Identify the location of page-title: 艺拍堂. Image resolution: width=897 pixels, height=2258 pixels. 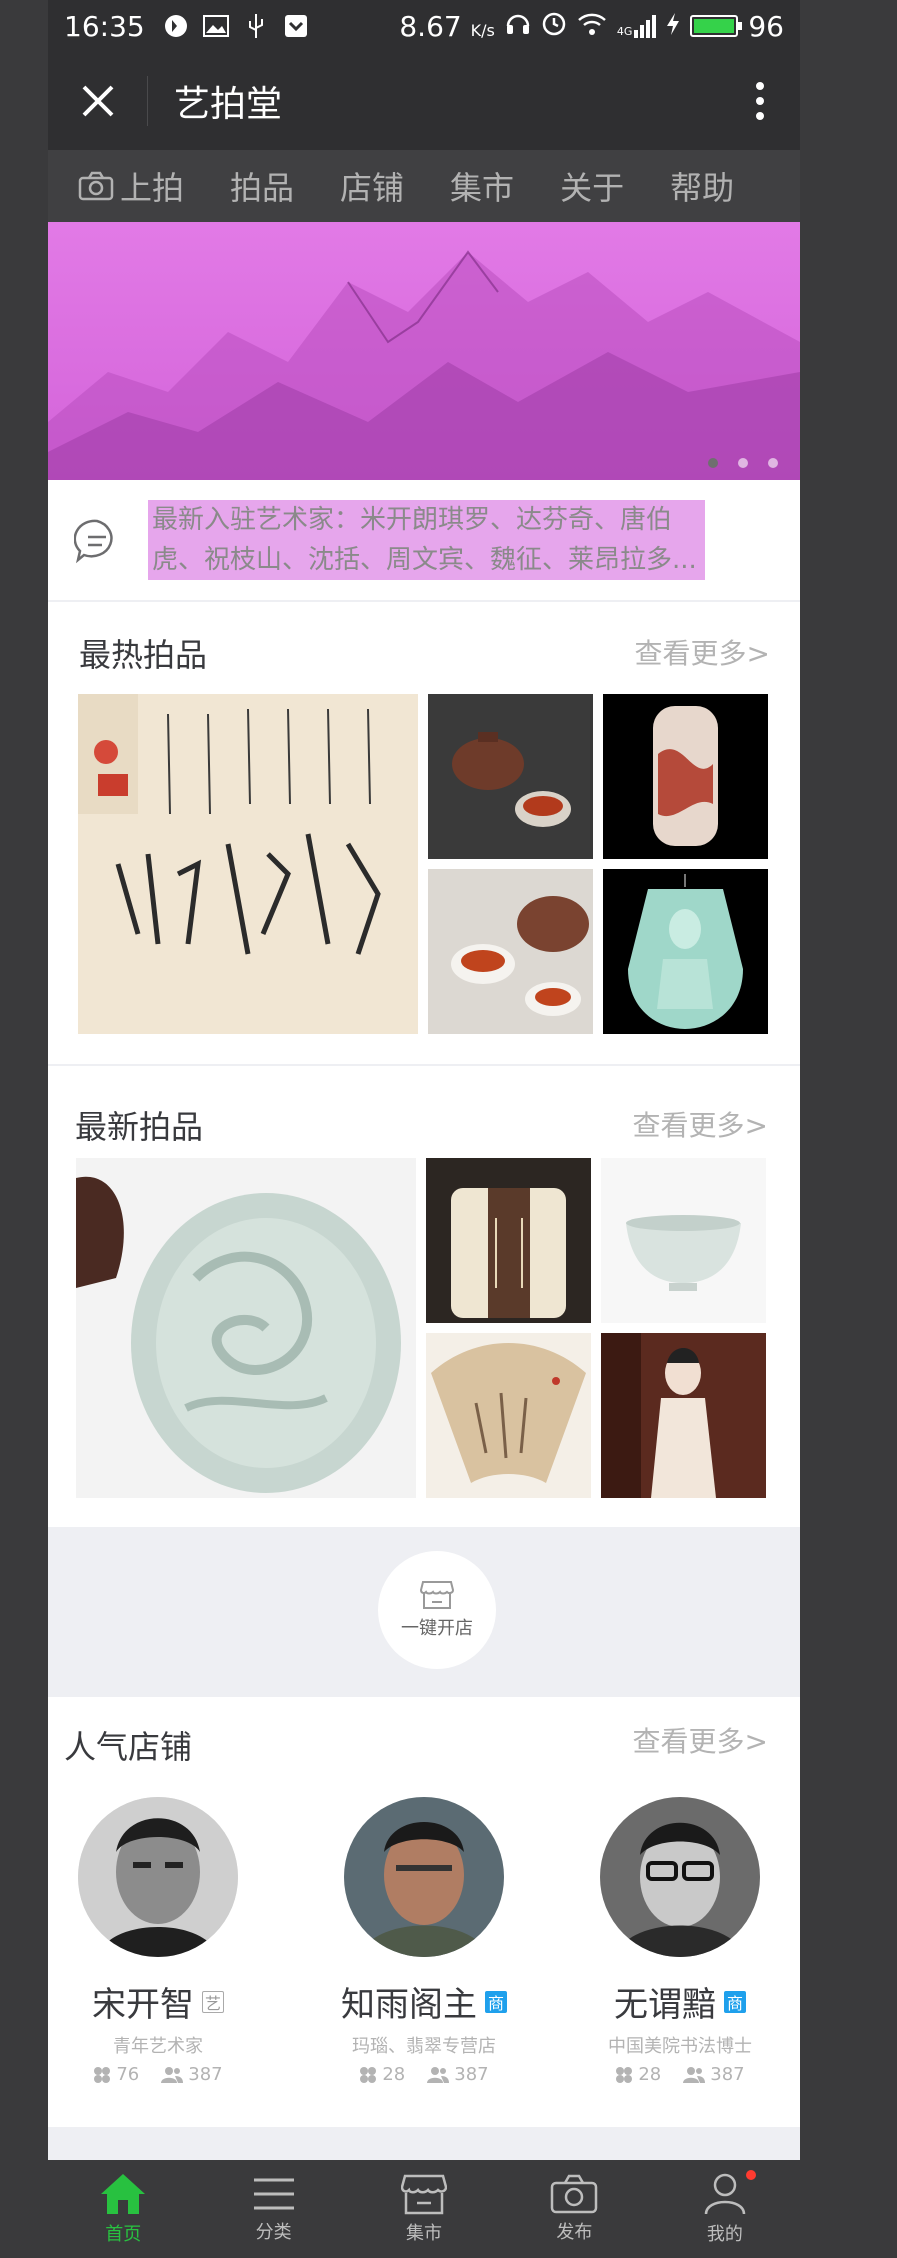
(228, 104).